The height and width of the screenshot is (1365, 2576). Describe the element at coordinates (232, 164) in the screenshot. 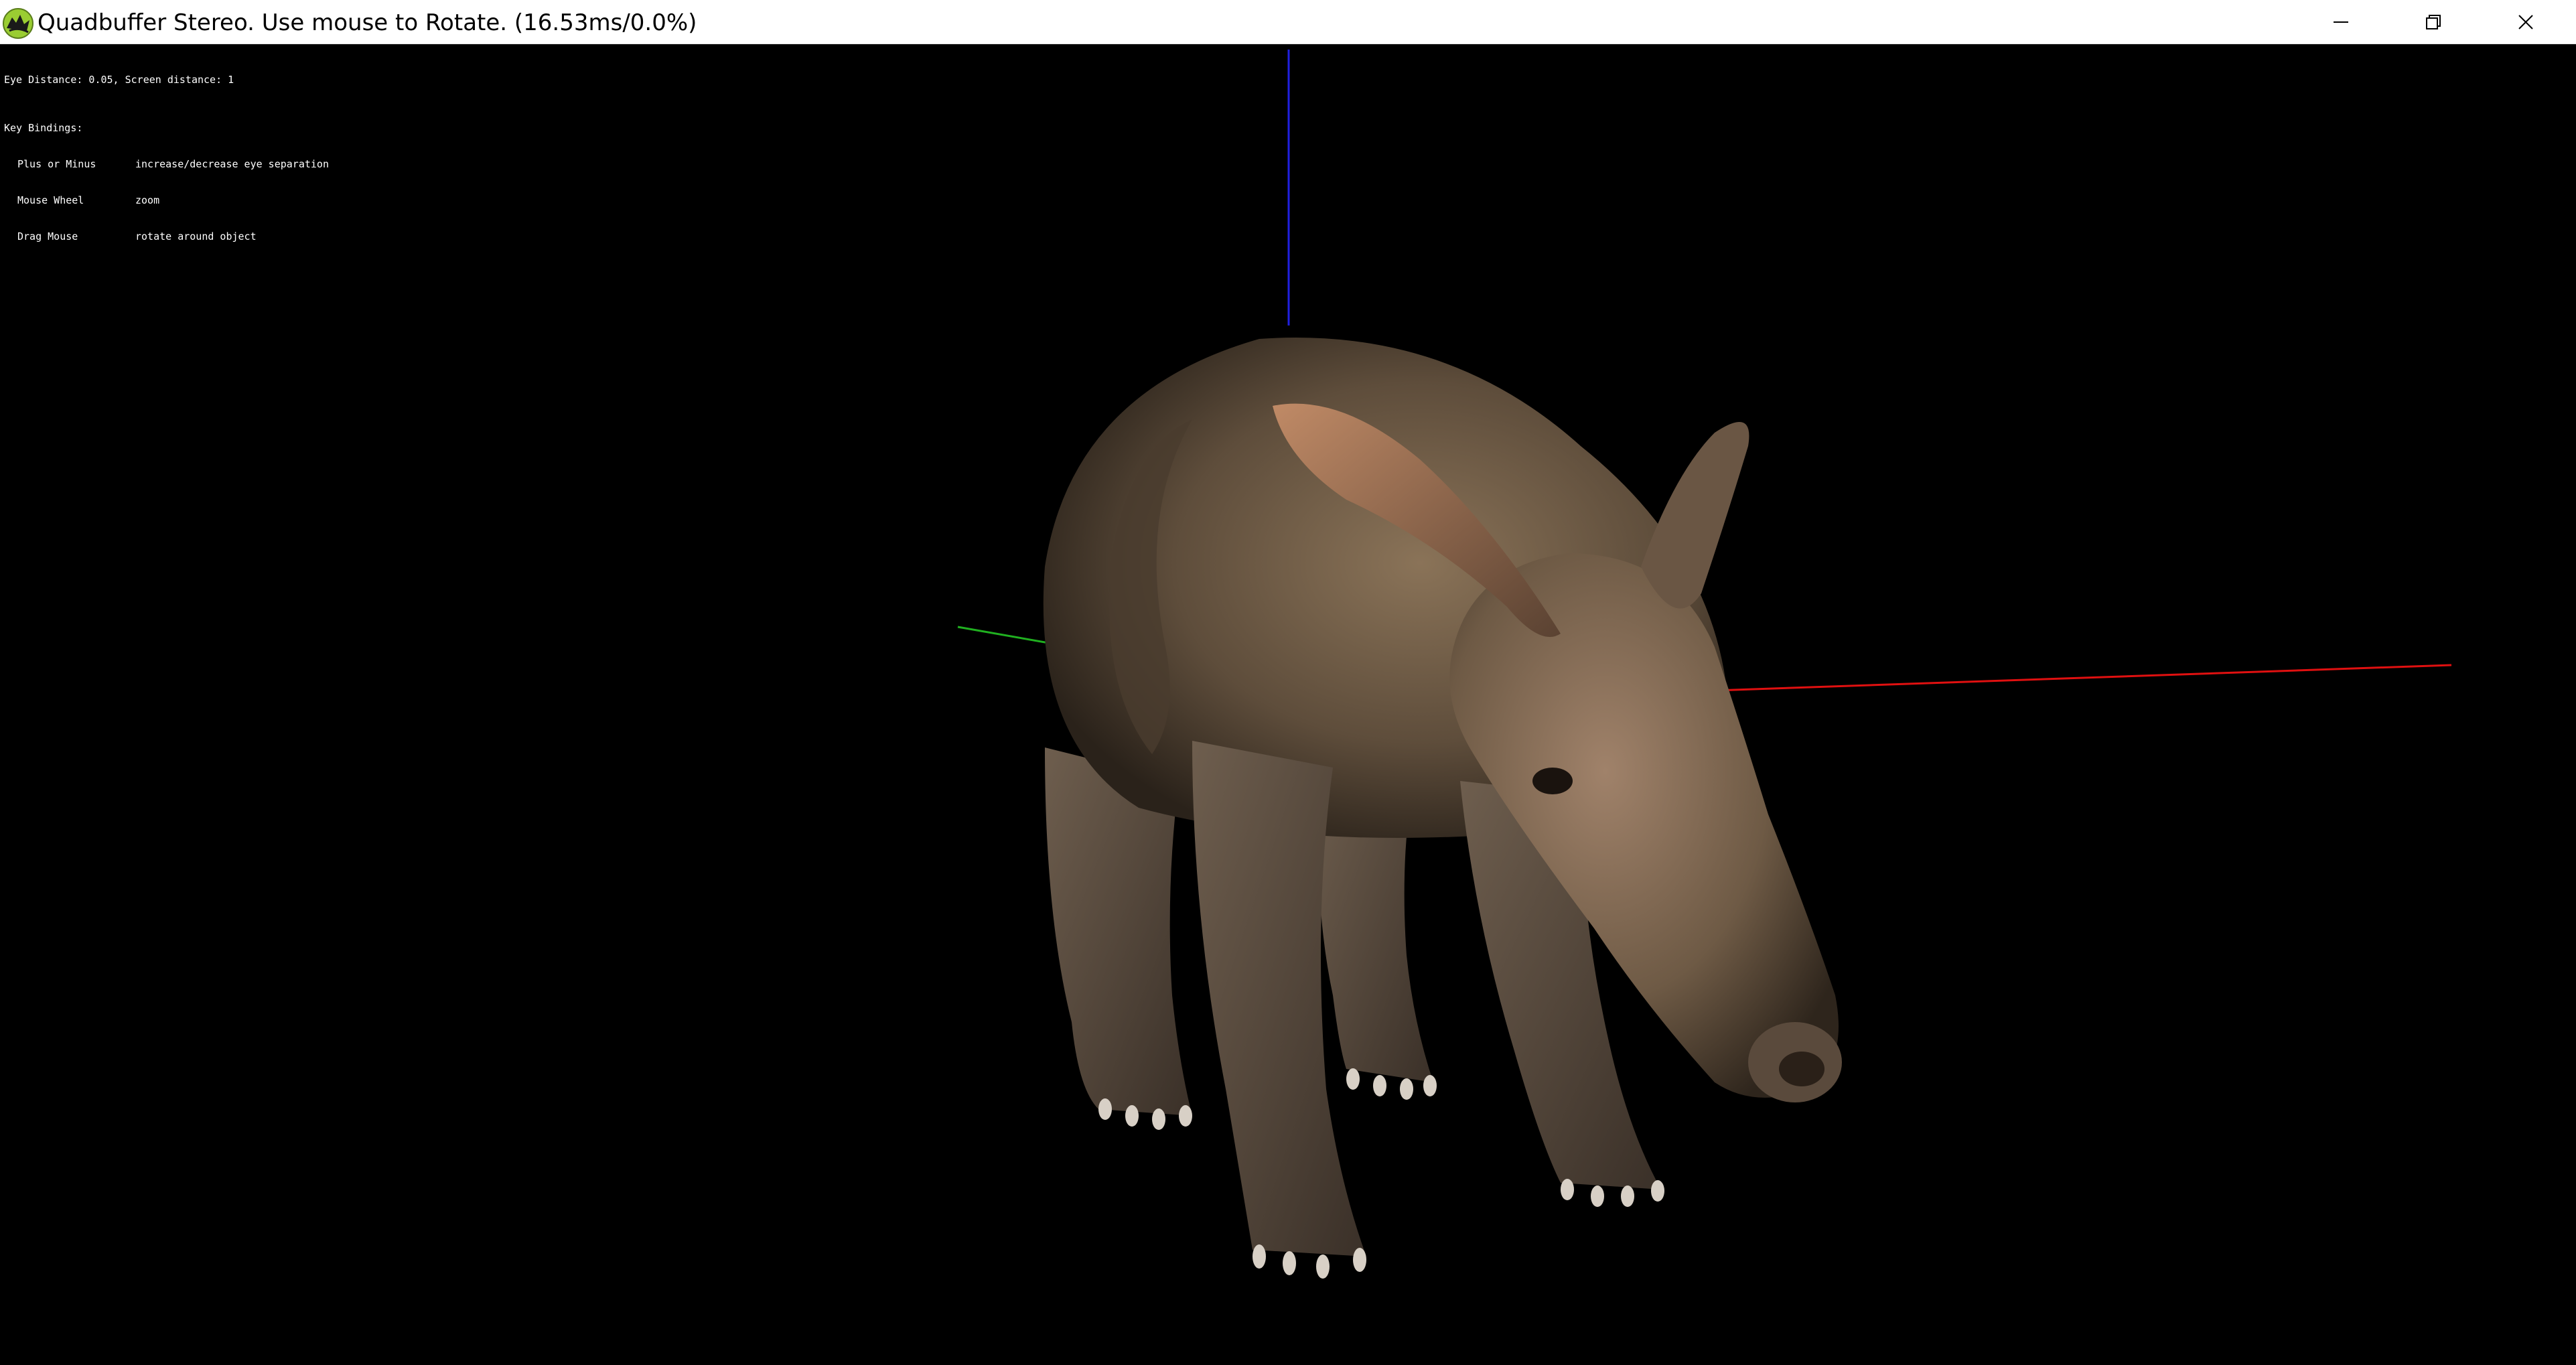

I see `key-binding-action: increase/decrease eye separation` at that location.